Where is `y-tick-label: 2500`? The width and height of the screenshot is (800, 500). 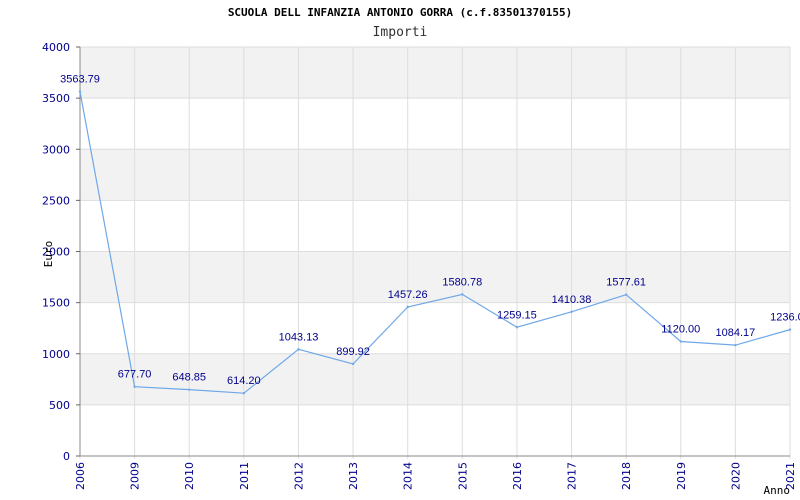
y-tick-label: 2500 is located at coordinates (56, 200).